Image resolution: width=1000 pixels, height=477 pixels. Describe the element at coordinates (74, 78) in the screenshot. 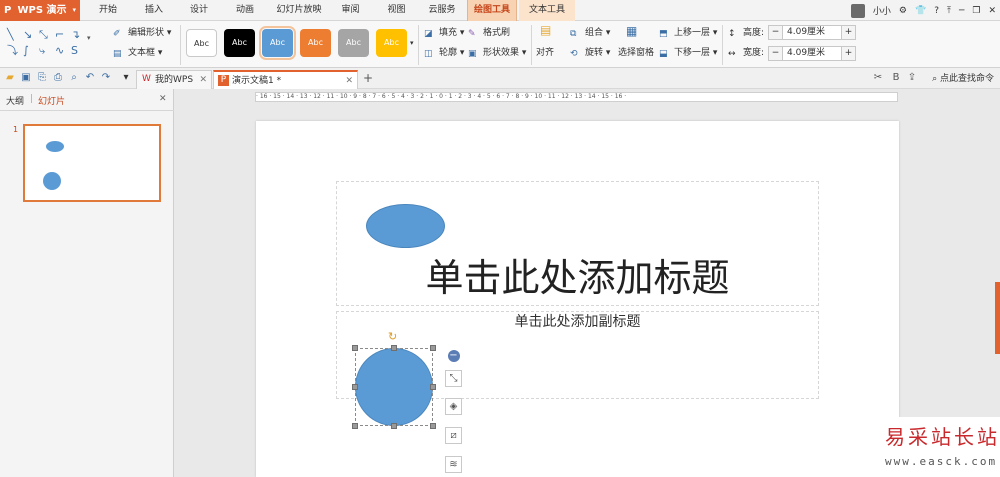

I see `preview-icon: ⌕` at that location.